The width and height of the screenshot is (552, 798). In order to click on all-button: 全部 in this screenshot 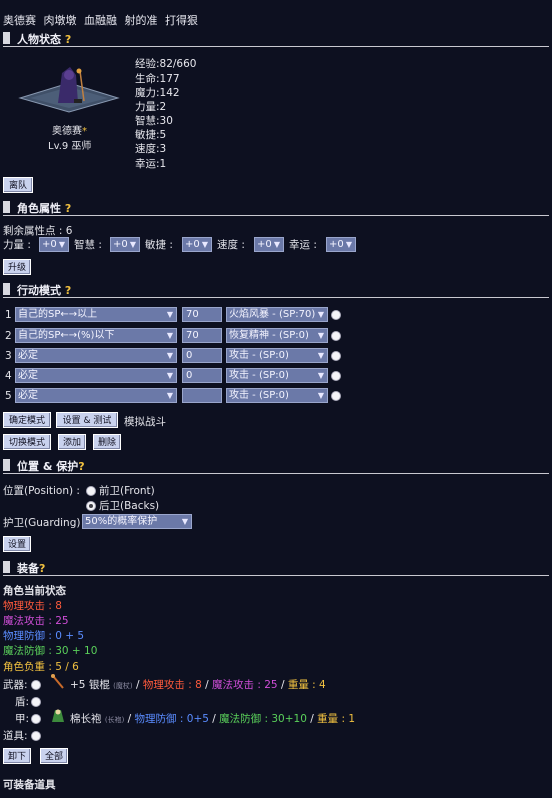, I will do `click(54, 756)`.